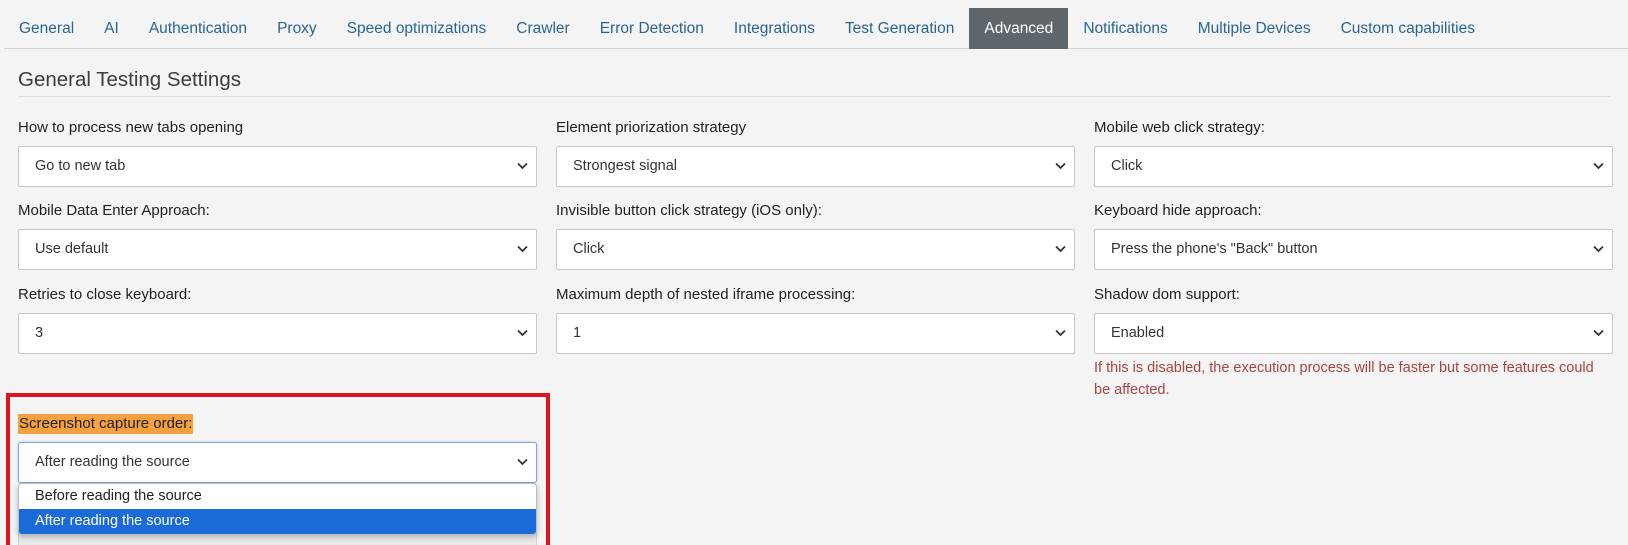  Describe the element at coordinates (652, 28) in the screenshot. I see `tab-error-detection: Error Detection` at that location.